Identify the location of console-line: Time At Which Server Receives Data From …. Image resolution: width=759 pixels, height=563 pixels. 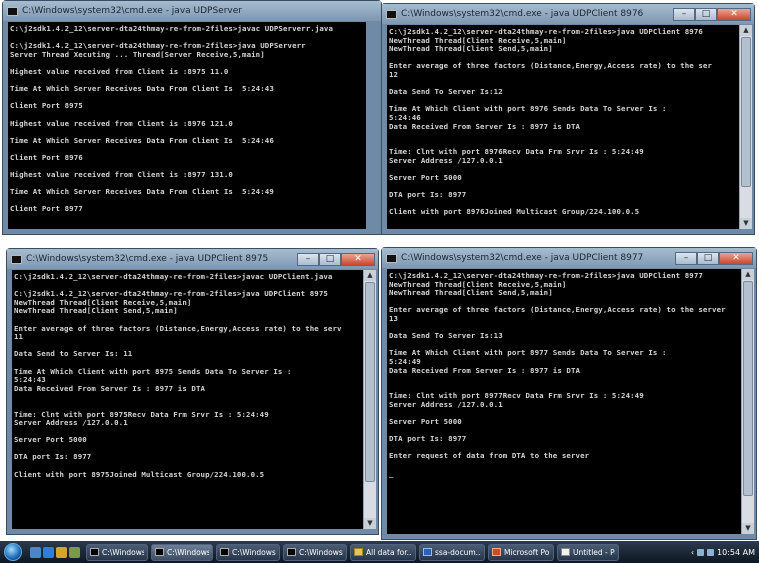
(142, 140).